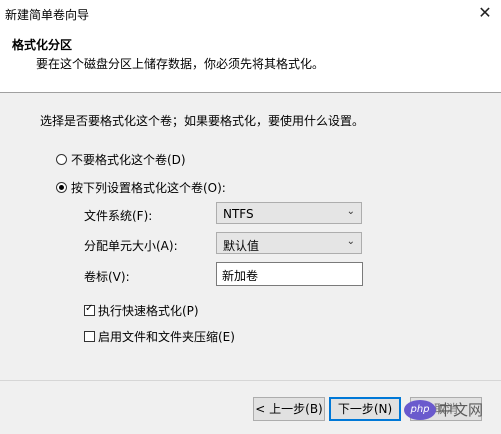 Image resolution: width=501 pixels, height=434 pixels. What do you see at coordinates (289, 213) in the screenshot?
I see `filesystem-select: NTFS ⌄` at bounding box center [289, 213].